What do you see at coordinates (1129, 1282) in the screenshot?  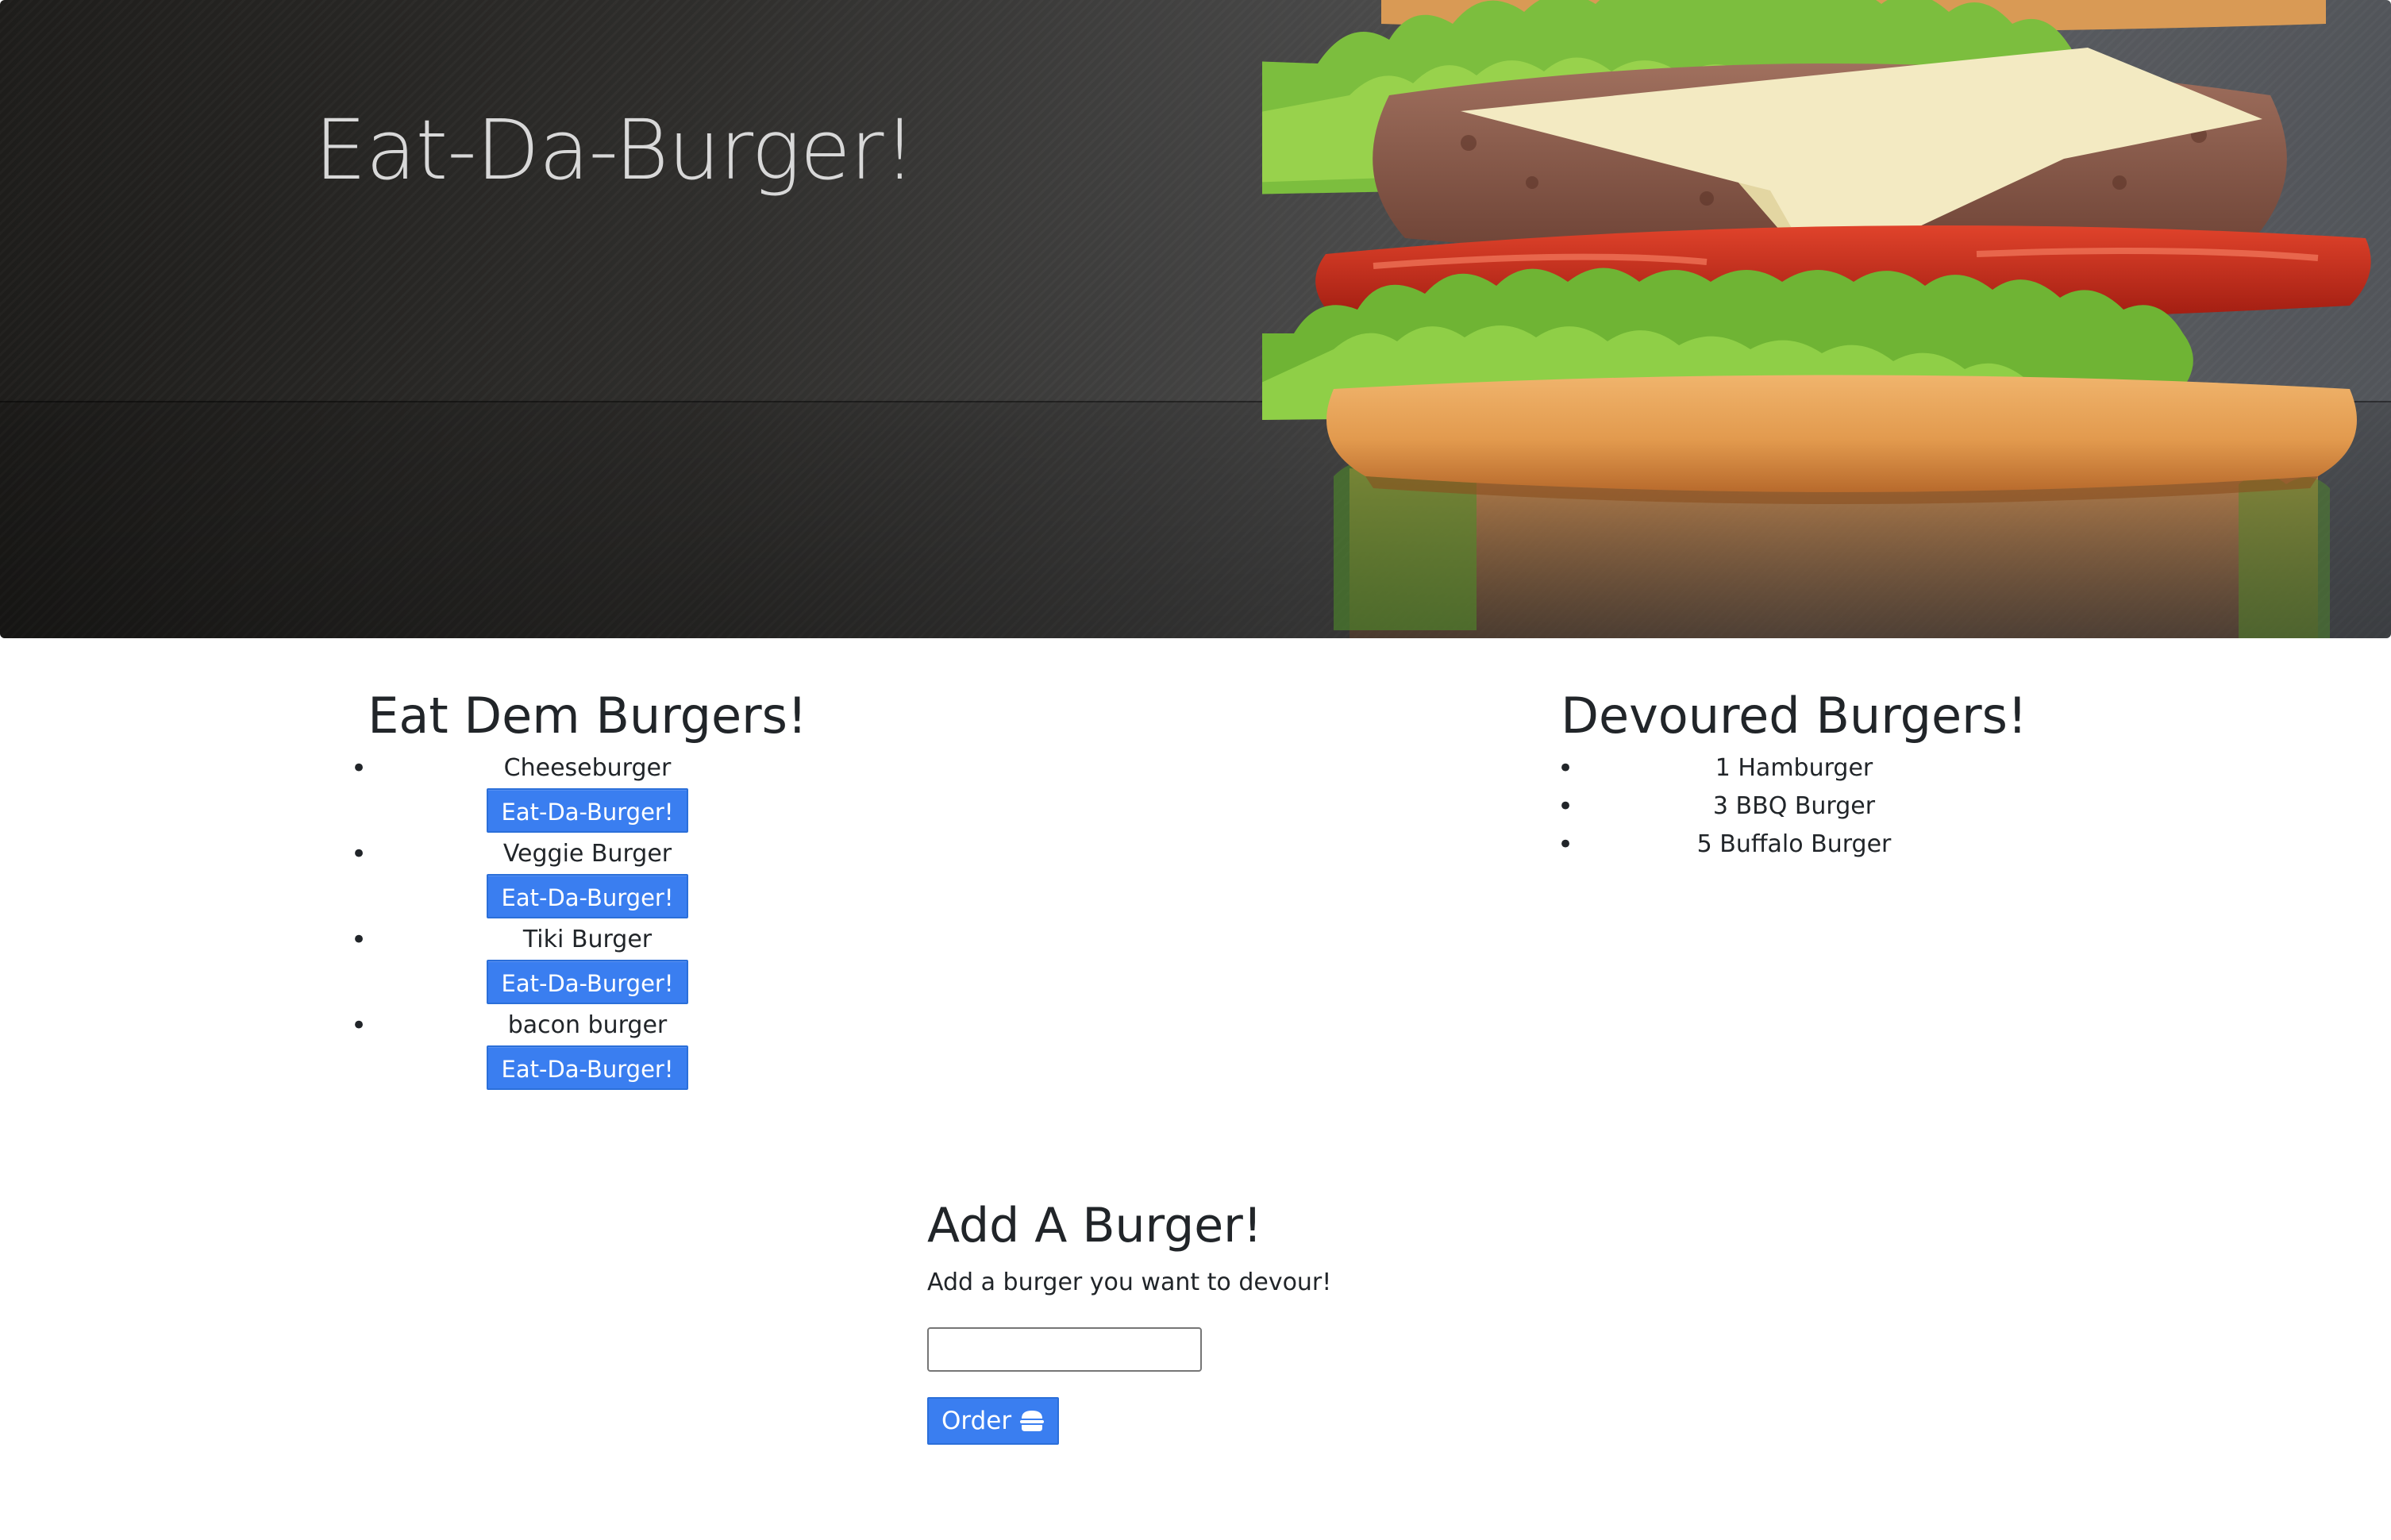 I see `add-burger-description: Add a burger you want to devour!` at bounding box center [1129, 1282].